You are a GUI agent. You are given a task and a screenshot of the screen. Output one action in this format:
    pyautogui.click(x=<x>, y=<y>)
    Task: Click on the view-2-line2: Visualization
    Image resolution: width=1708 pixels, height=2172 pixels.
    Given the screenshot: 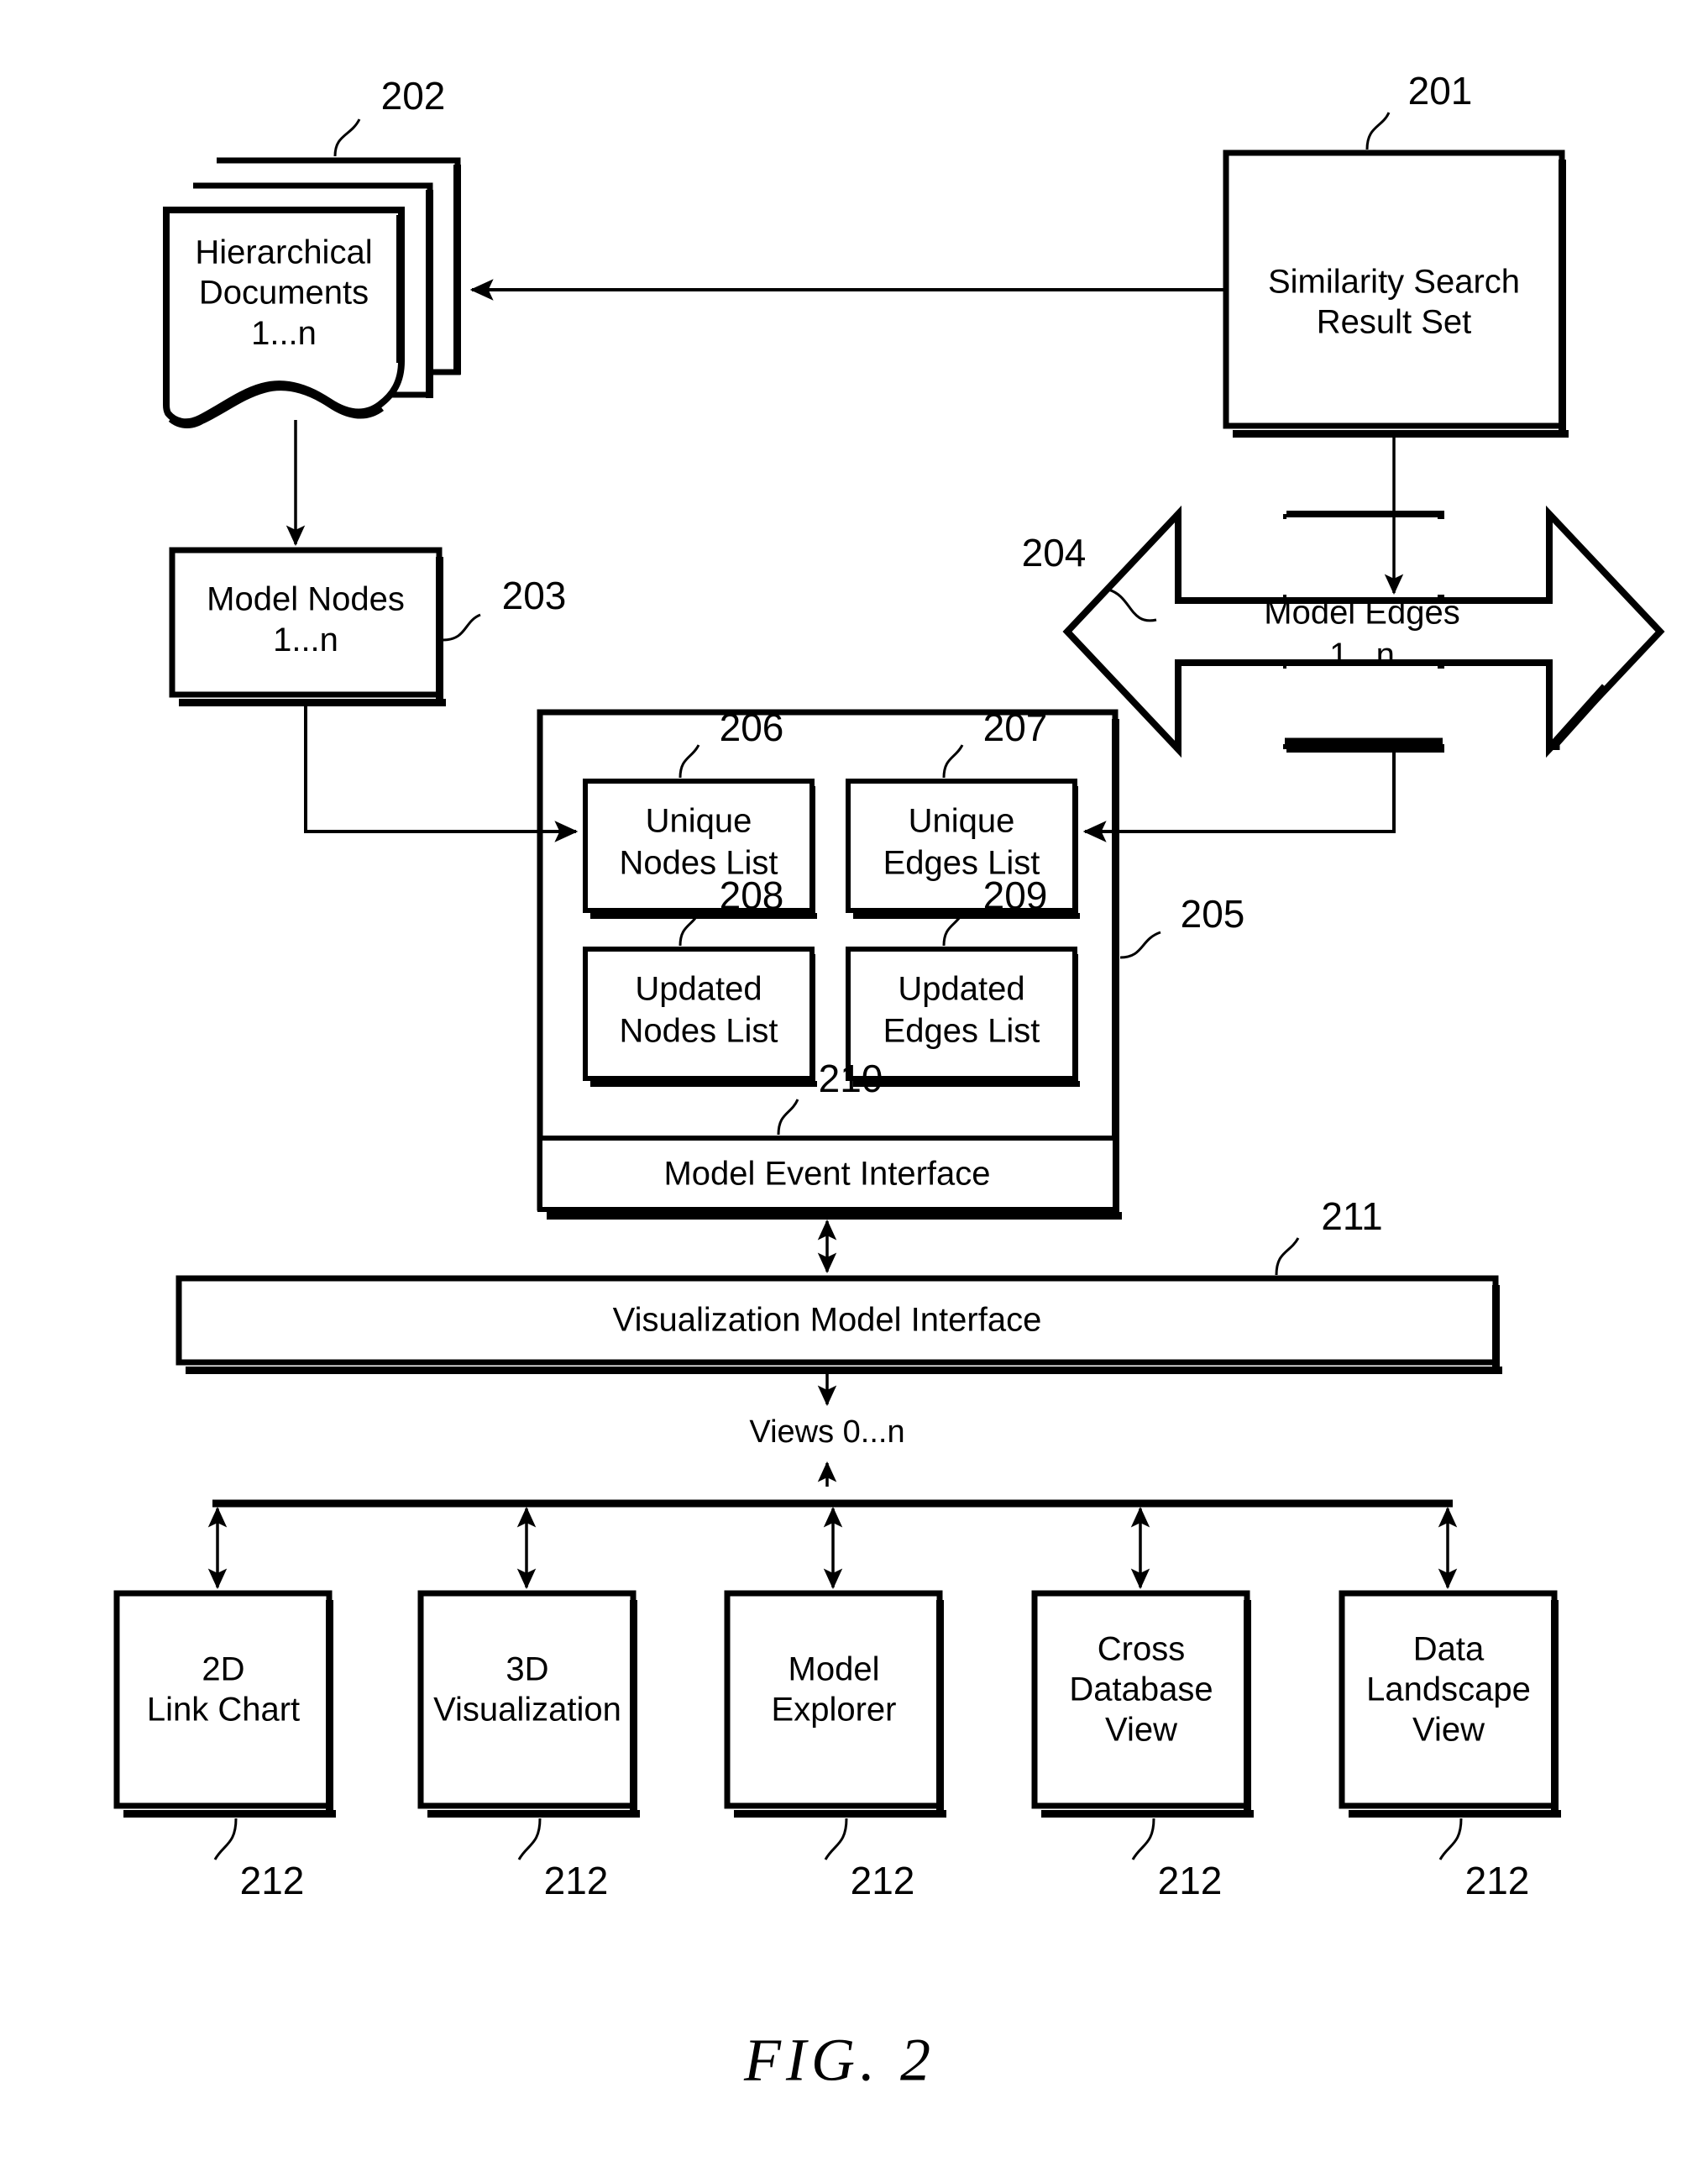 What is the action you would take?
    pyautogui.click(x=527, y=1710)
    